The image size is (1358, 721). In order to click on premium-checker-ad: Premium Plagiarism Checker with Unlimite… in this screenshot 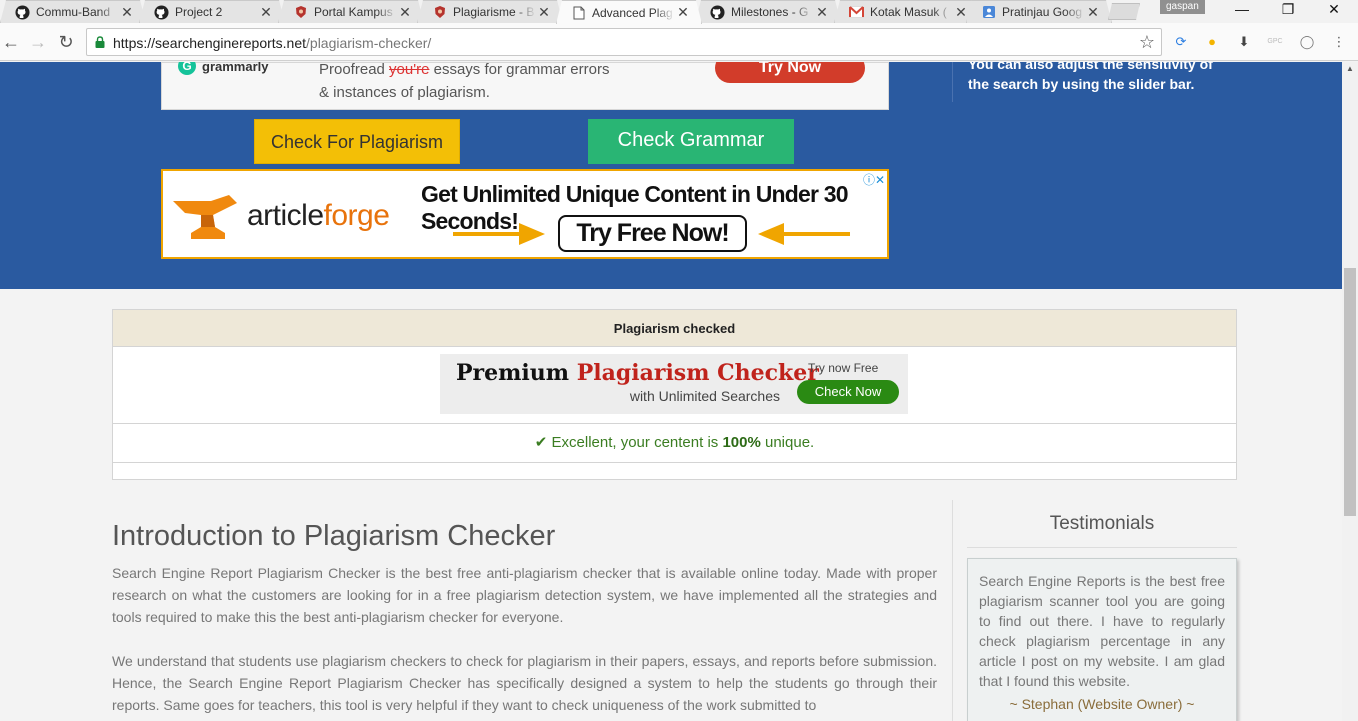, I will do `click(674, 384)`.